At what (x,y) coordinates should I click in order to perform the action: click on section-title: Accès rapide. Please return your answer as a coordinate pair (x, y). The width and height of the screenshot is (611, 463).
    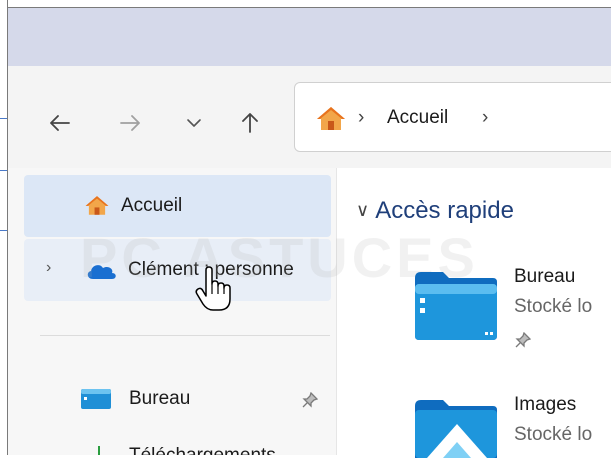
    Looking at the image, I should click on (444, 210).